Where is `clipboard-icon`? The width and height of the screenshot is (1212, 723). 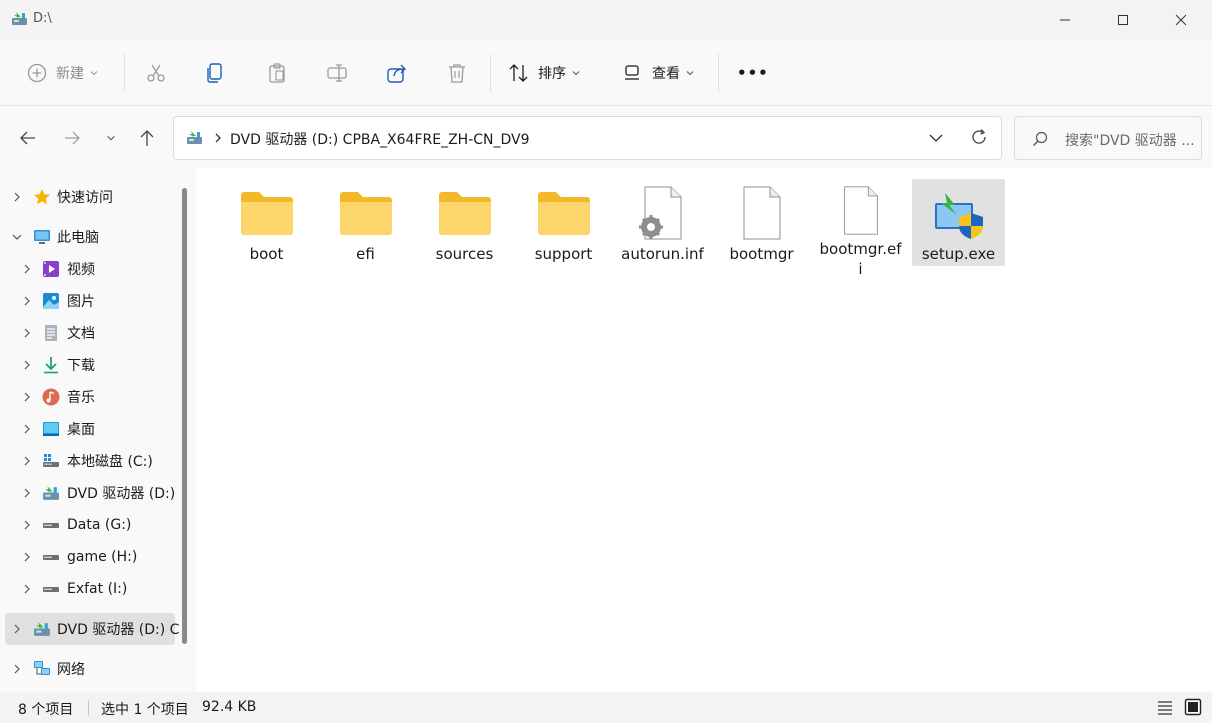
clipboard-icon is located at coordinates (277, 73).